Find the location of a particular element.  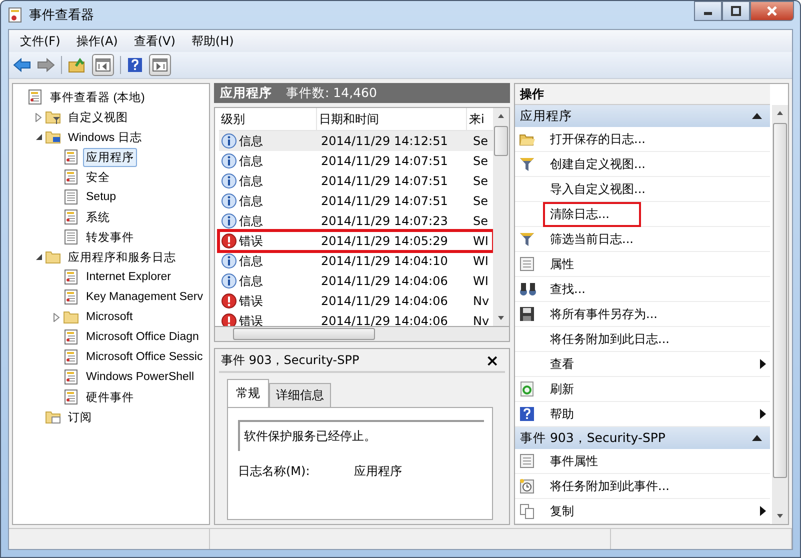

tree-item: 应用程序 is located at coordinates (110, 157).